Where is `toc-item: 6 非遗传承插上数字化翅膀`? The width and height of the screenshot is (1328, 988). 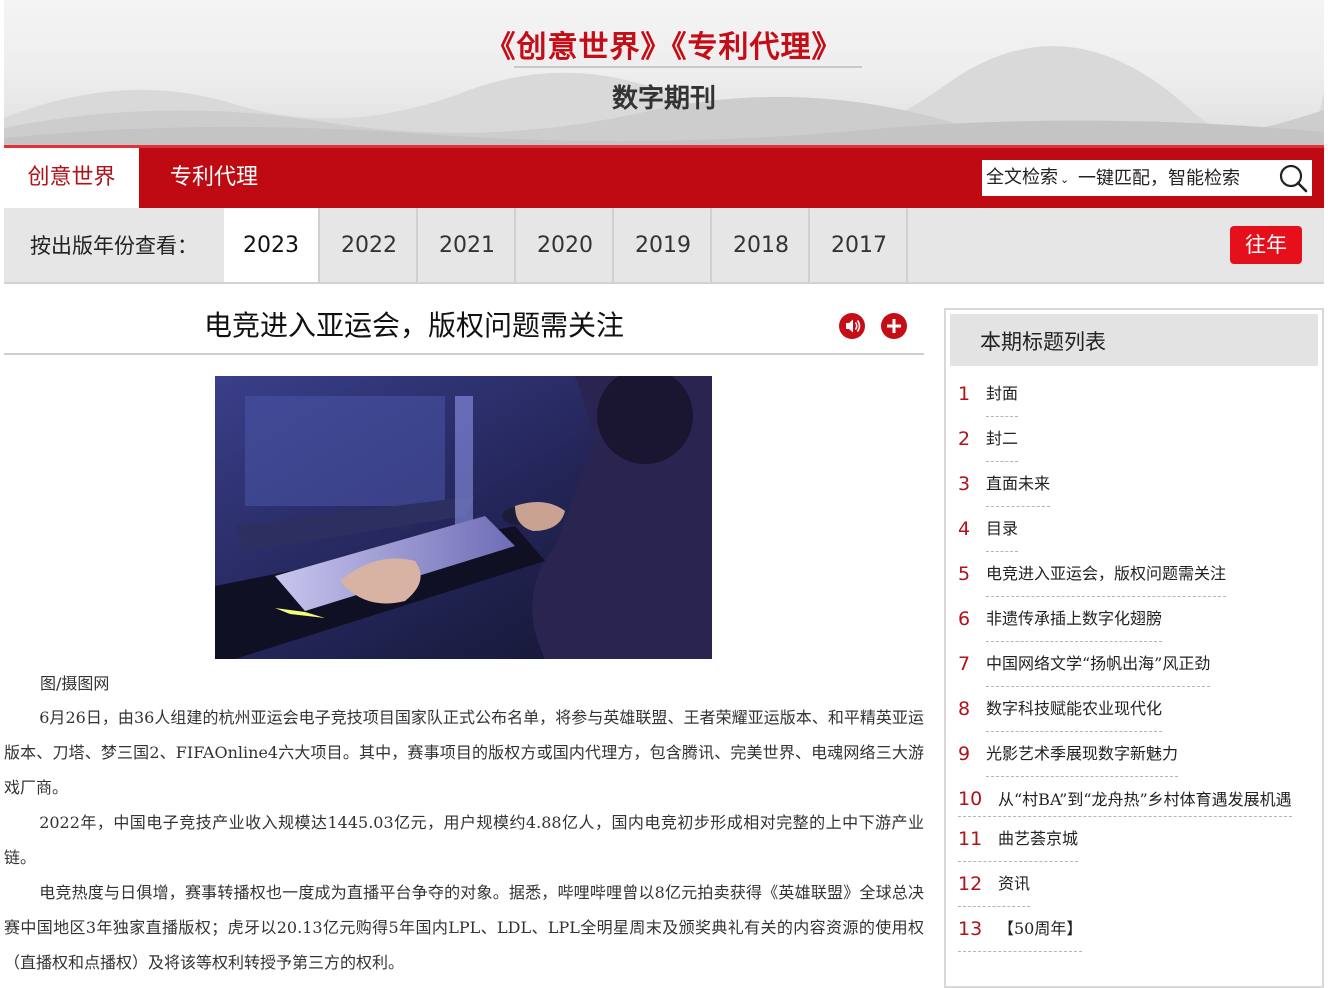 toc-item: 6 非遗传承插上数字化翅膀 is located at coordinates (1138, 619).